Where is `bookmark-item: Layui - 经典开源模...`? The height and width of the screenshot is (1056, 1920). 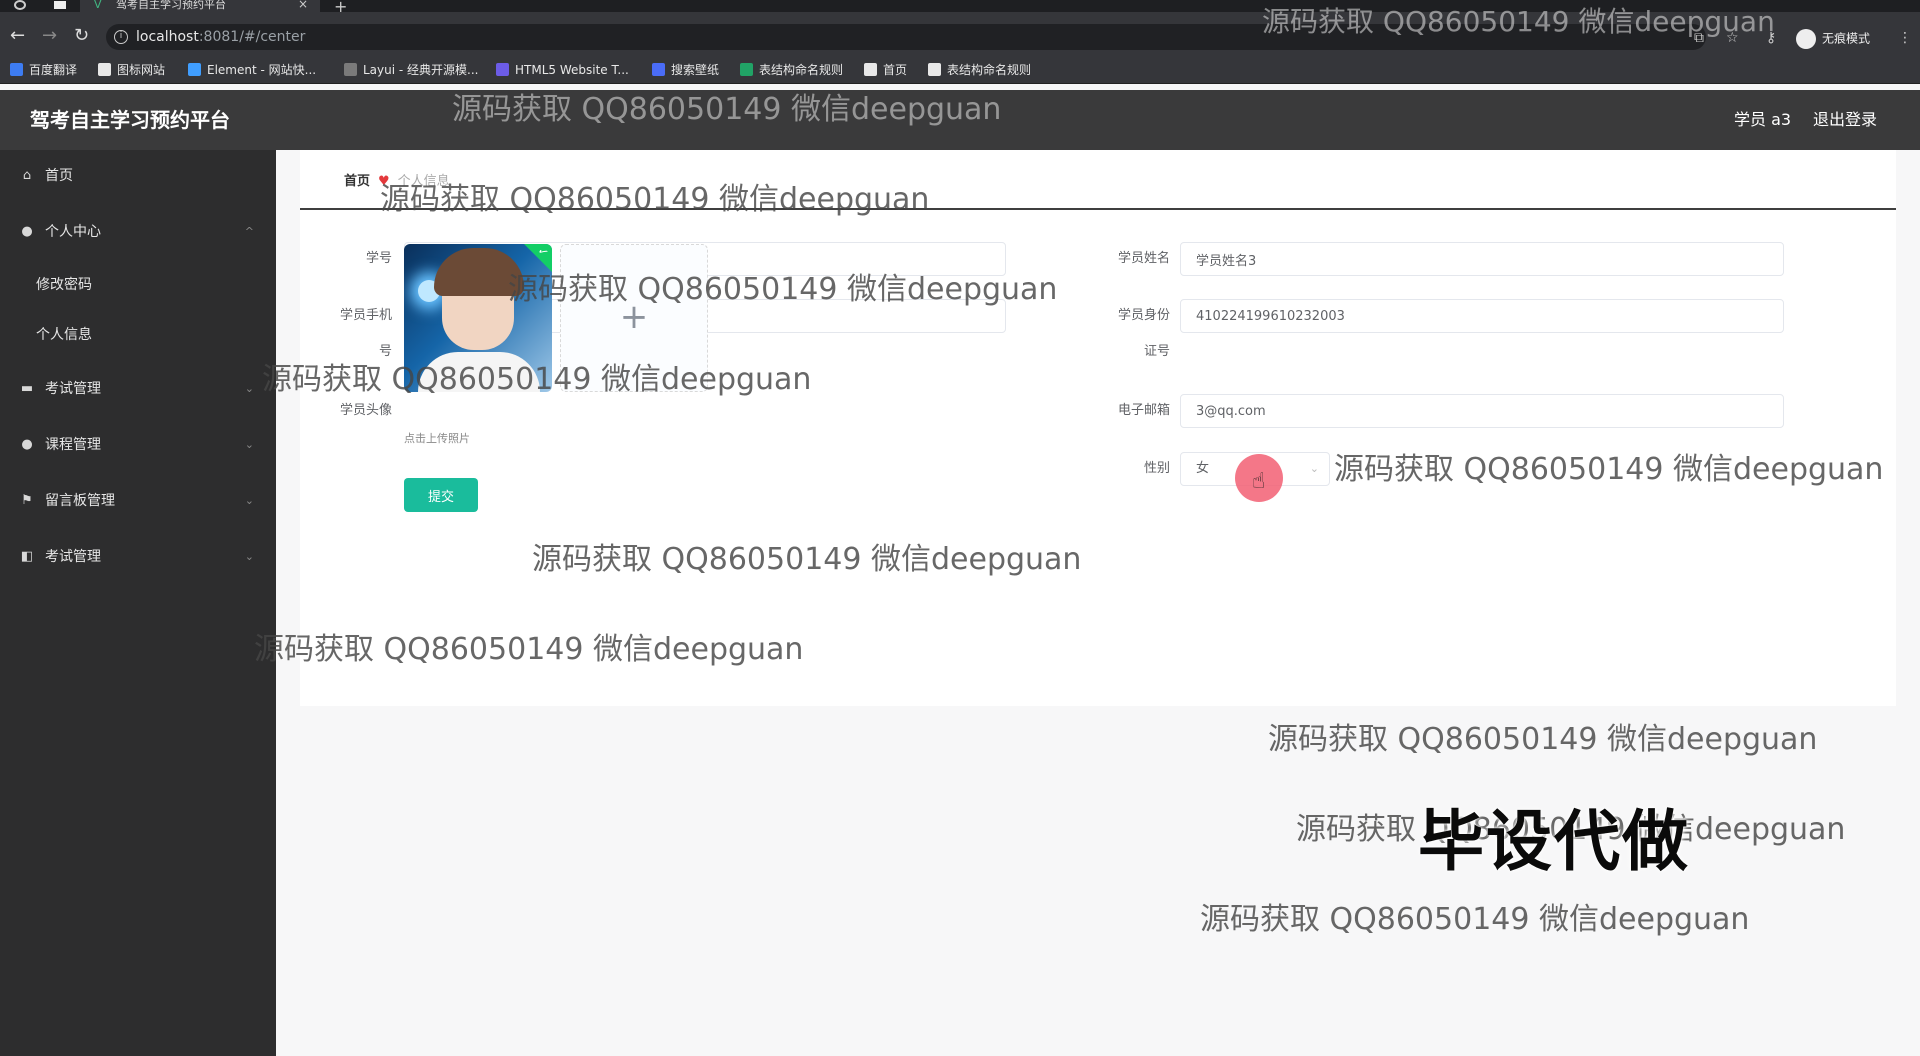 bookmark-item: Layui - 经典开源模... is located at coordinates (411, 70).